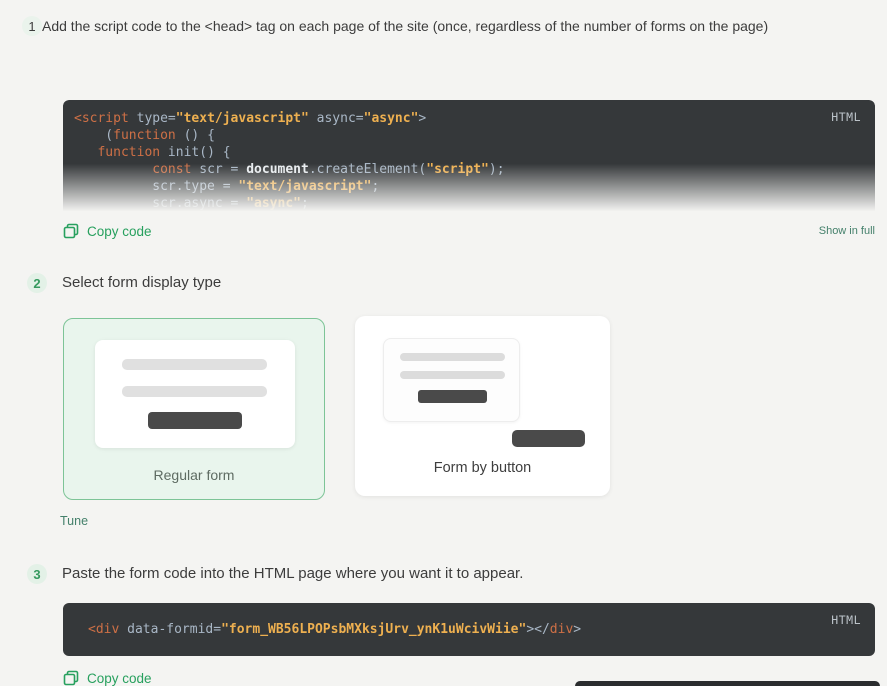 This screenshot has width=887, height=686. What do you see at coordinates (469, 231) in the screenshot?
I see `code-block-1-actions: Copy code Show in full` at bounding box center [469, 231].